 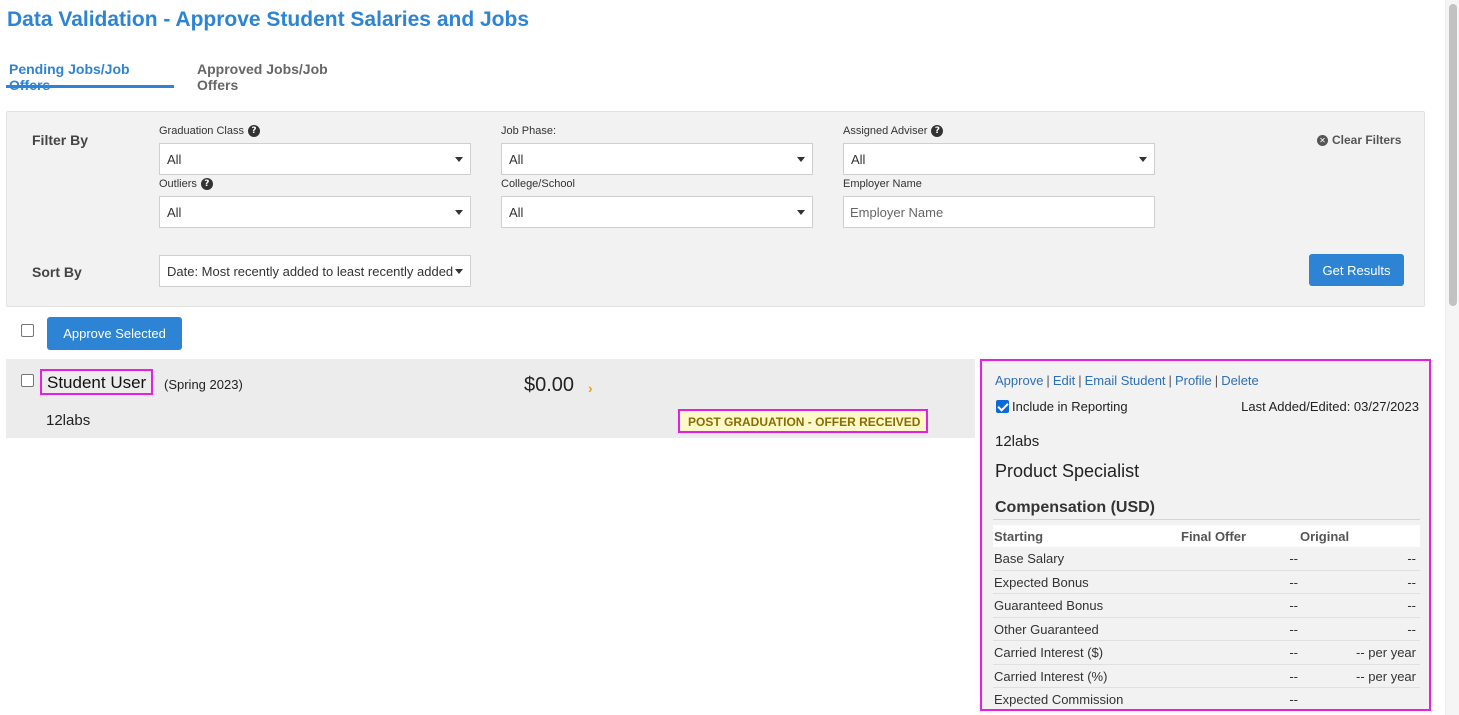 I want to click on job-phase-value: All, so click(x=516, y=159).